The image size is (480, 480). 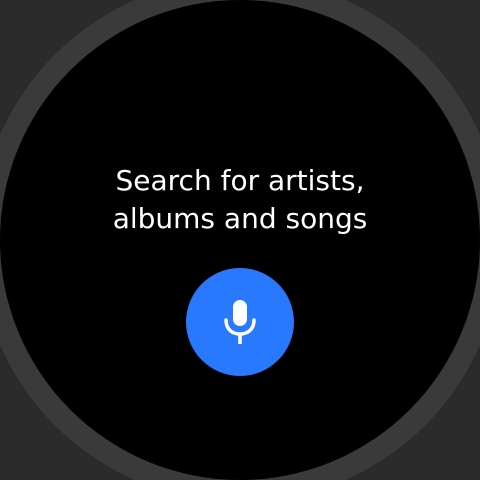 What do you see at coordinates (240, 180) in the screenshot?
I see `search-prompt-line-1: Search for artists,` at bounding box center [240, 180].